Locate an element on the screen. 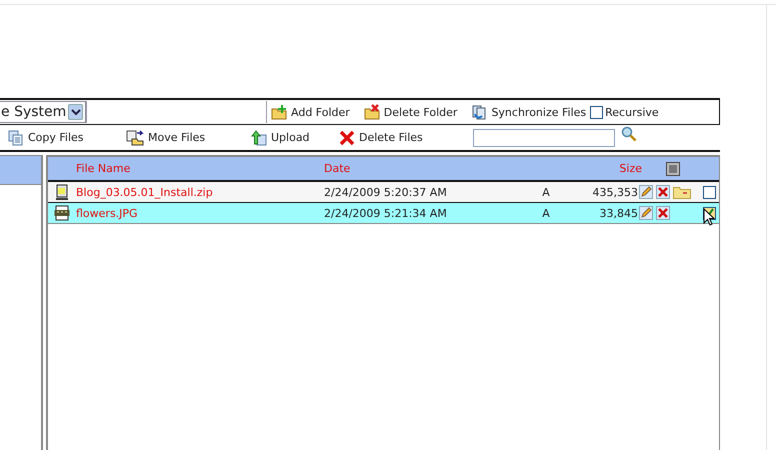  cursor-icon is located at coordinates (709, 217).